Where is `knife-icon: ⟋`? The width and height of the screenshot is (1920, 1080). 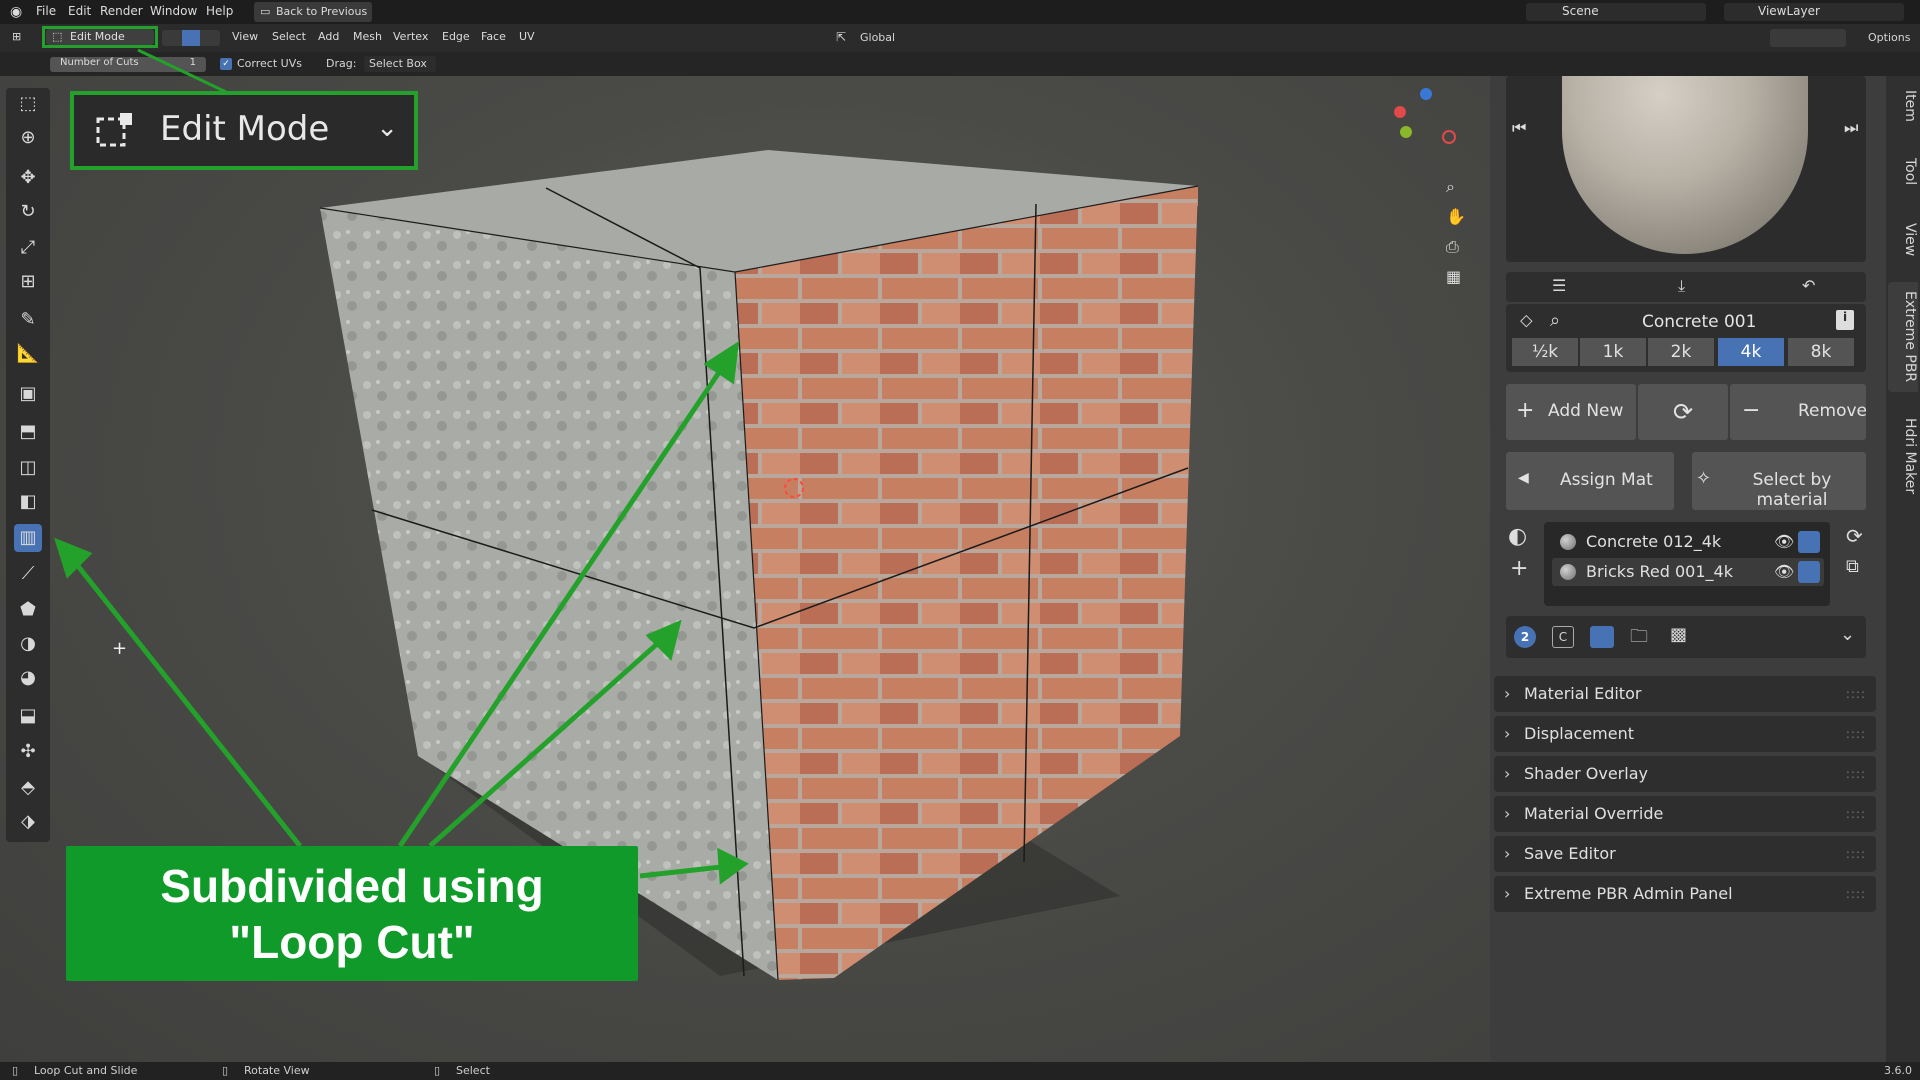
knife-icon: ⟋ is located at coordinates (28, 574).